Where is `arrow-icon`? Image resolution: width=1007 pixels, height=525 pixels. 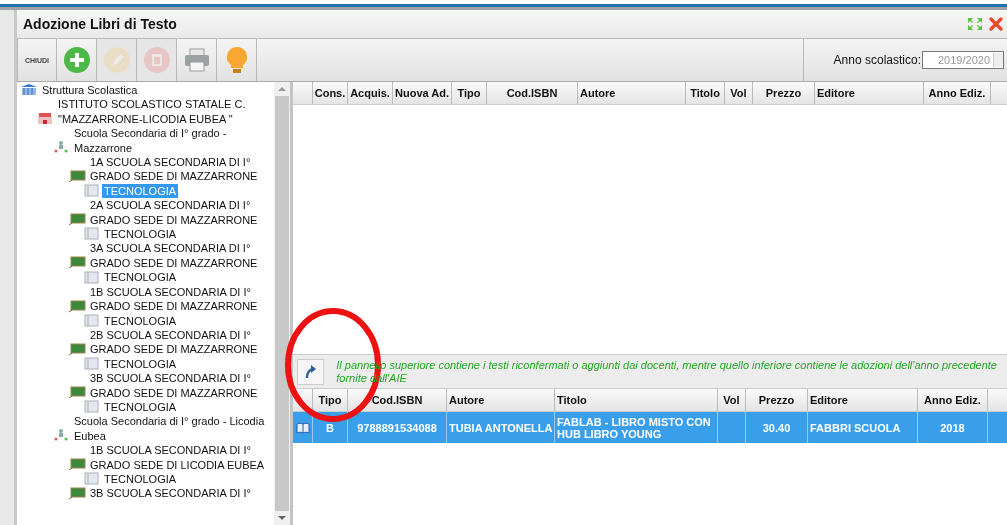 arrow-icon is located at coordinates (310, 371).